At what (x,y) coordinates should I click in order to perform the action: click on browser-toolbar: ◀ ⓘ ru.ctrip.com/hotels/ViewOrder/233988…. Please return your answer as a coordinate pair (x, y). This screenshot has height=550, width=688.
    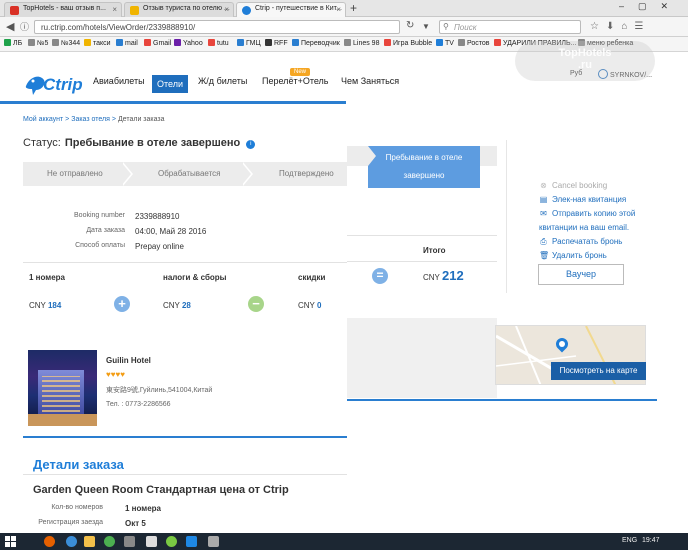
    Looking at the image, I should click on (344, 27).